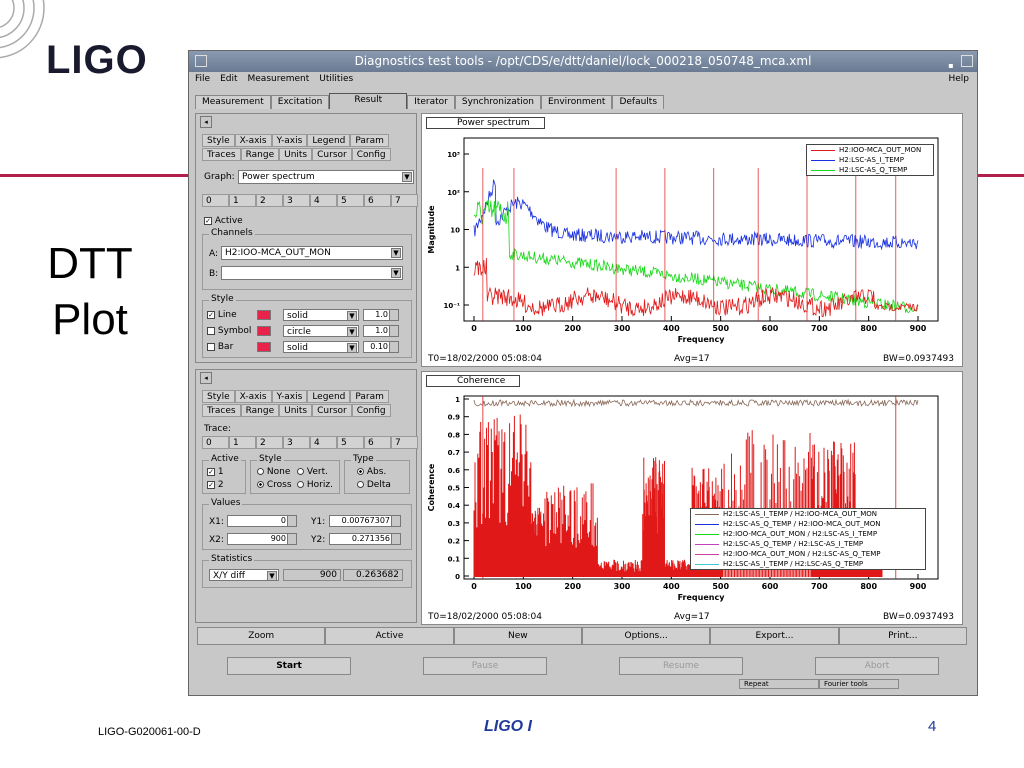 The image size is (1024, 768). What do you see at coordinates (967, 61) in the screenshot?
I see `maximize-icon` at bounding box center [967, 61].